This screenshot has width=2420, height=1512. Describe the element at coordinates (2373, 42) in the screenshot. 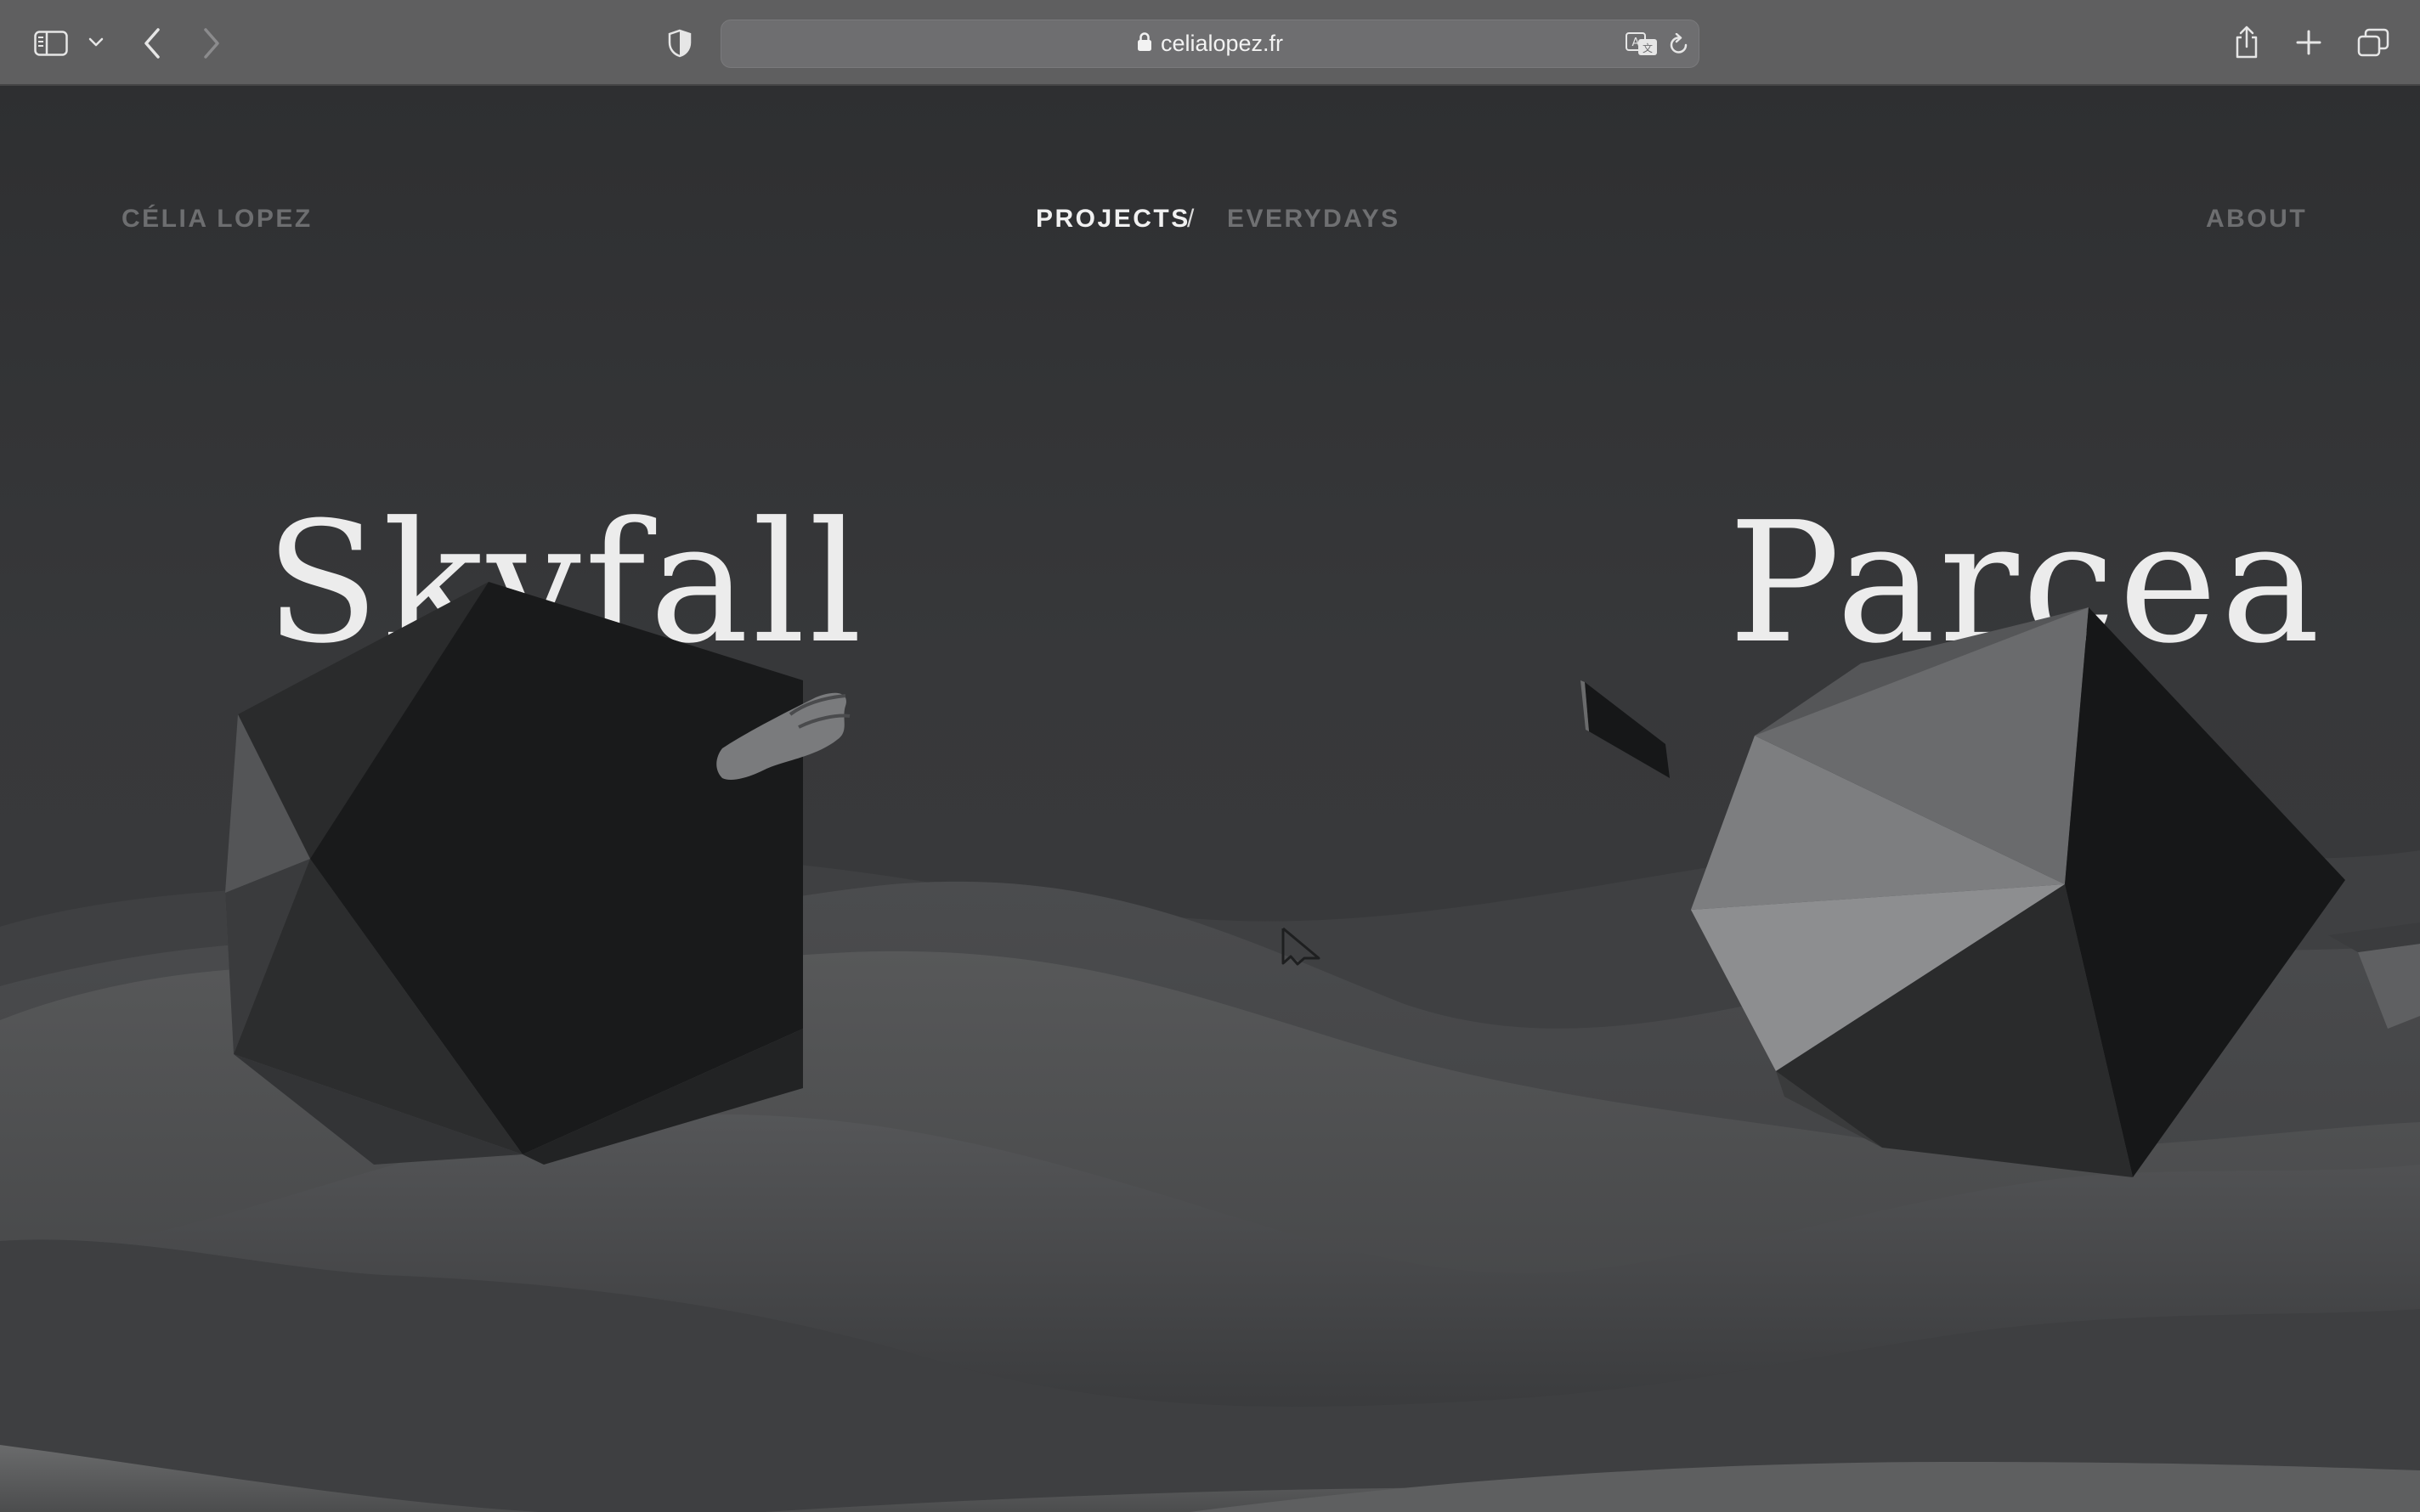

I see `tab-overview-icon` at that location.